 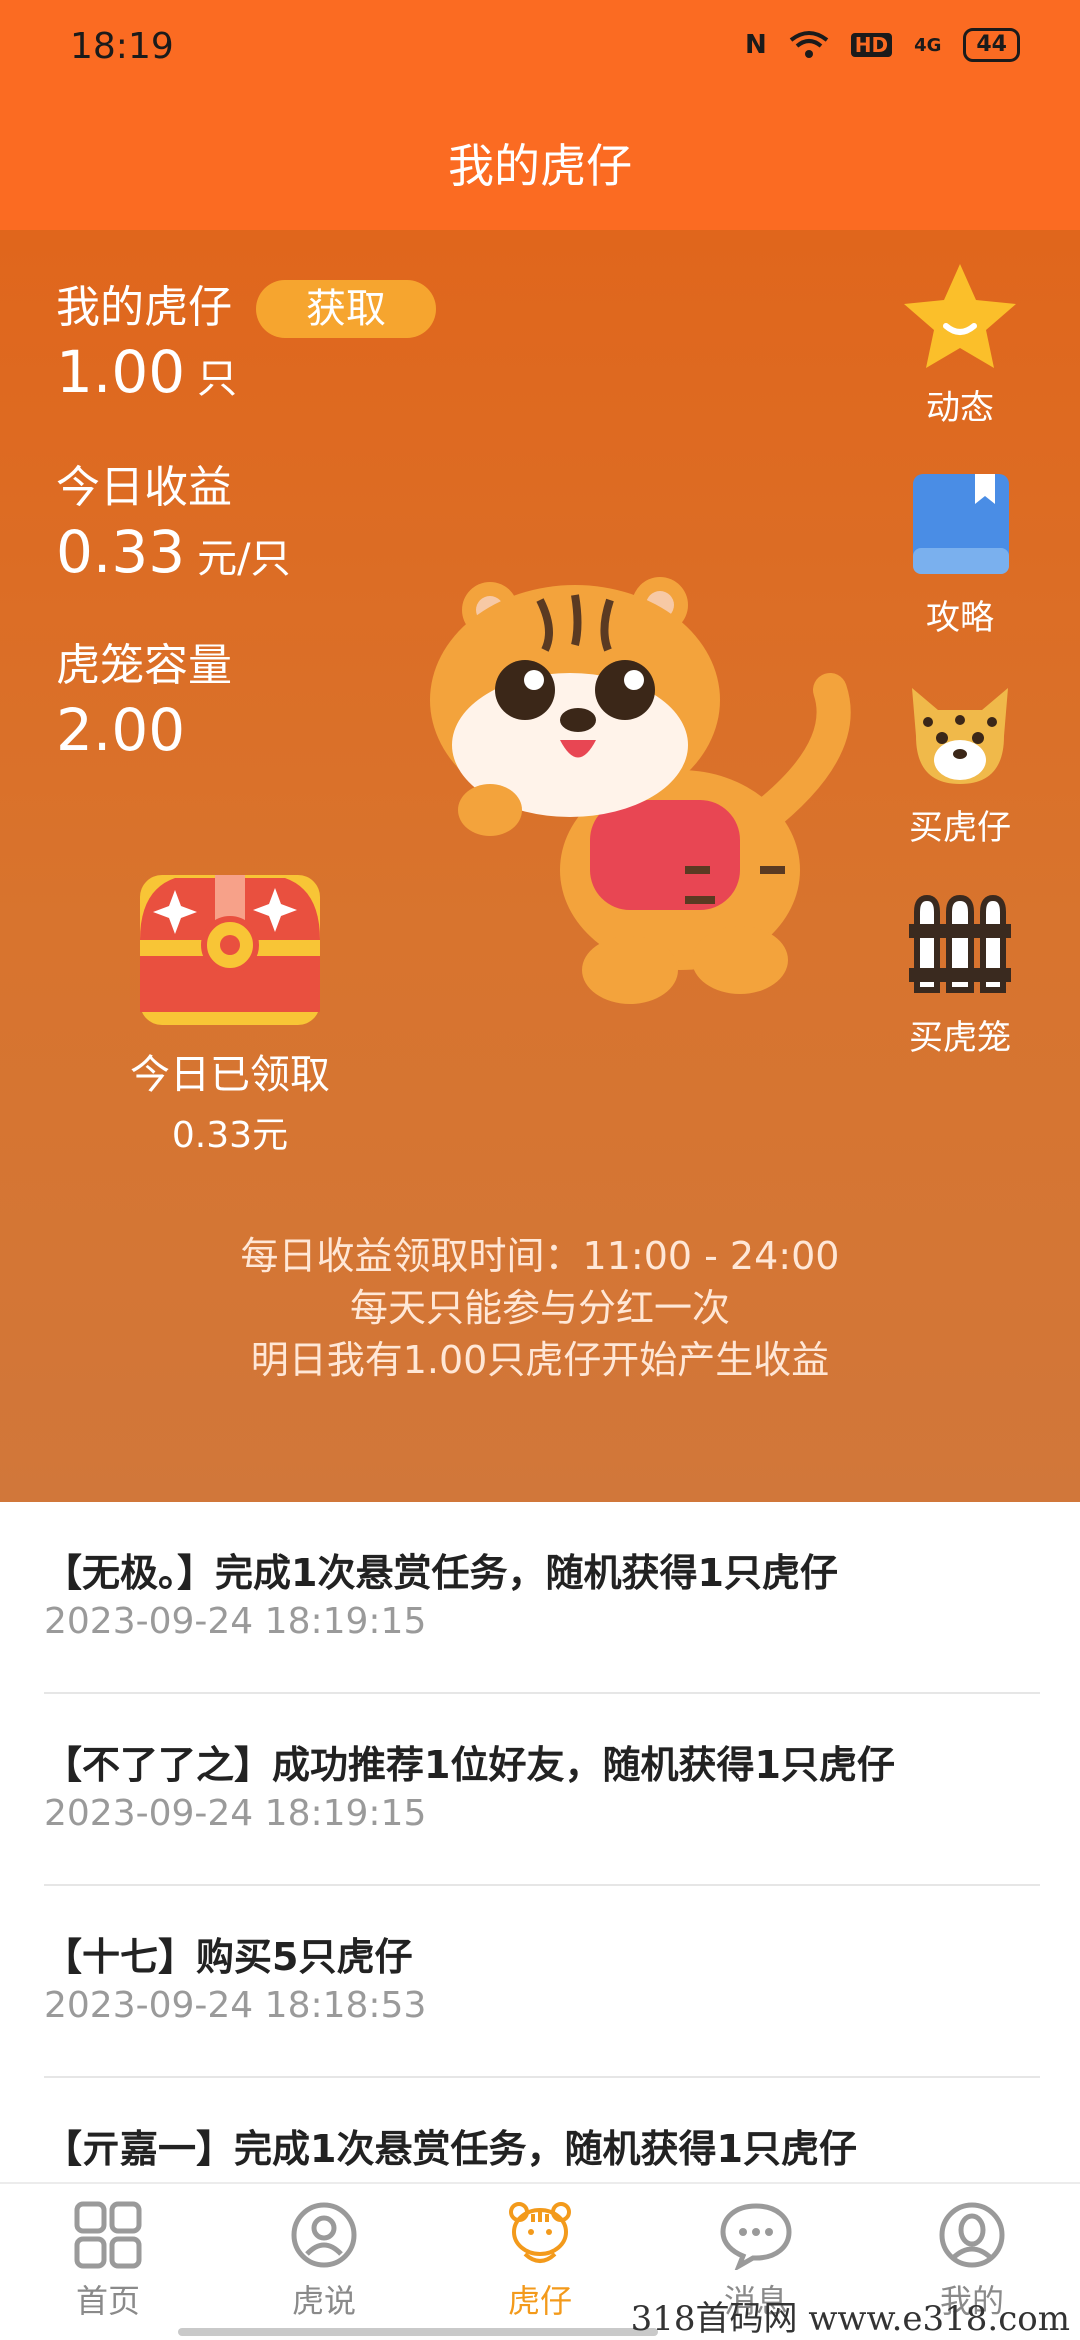 I want to click on feed-message: 【亓嘉一】完成1次悬赏任务，随机获得1只虎仔, so click(x=450, y=2149).